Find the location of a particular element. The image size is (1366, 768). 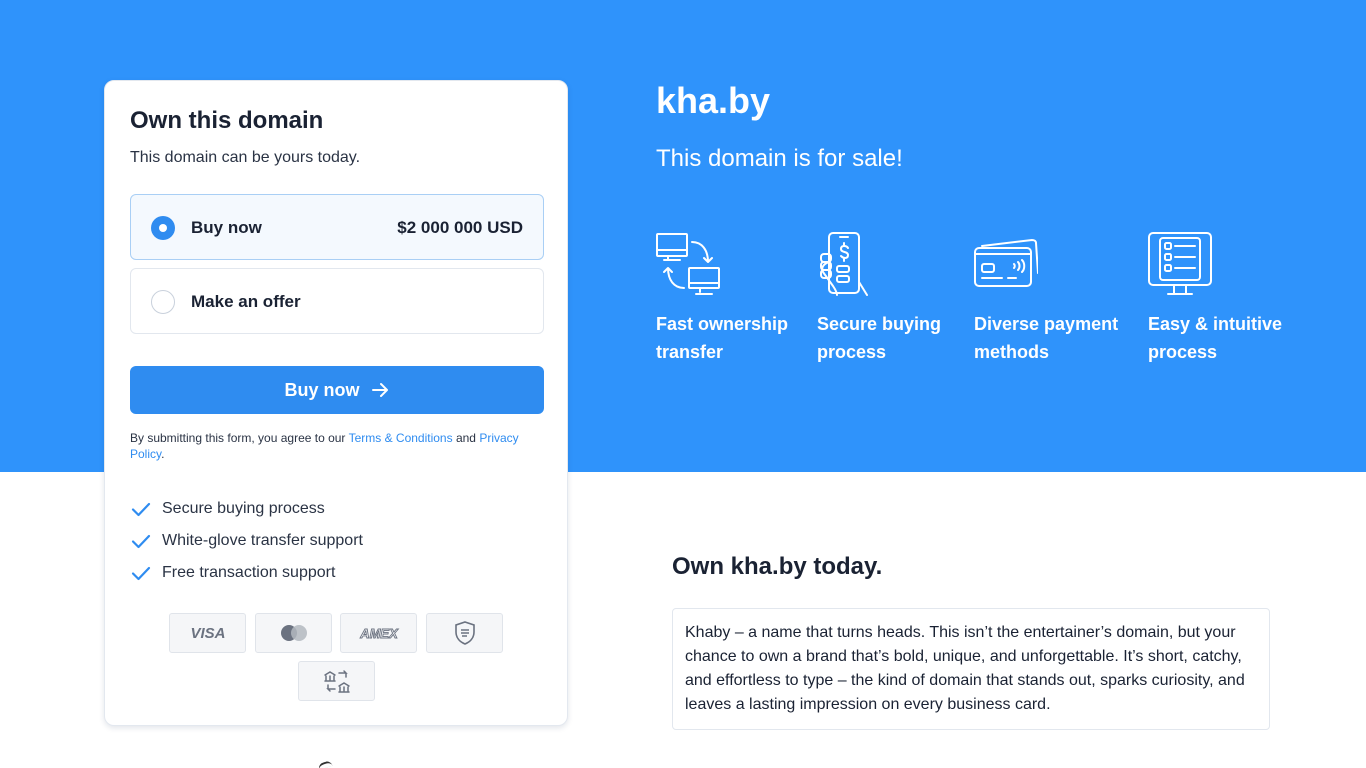

option-buy-now-price: $2 000 000 USD is located at coordinates (460, 227).